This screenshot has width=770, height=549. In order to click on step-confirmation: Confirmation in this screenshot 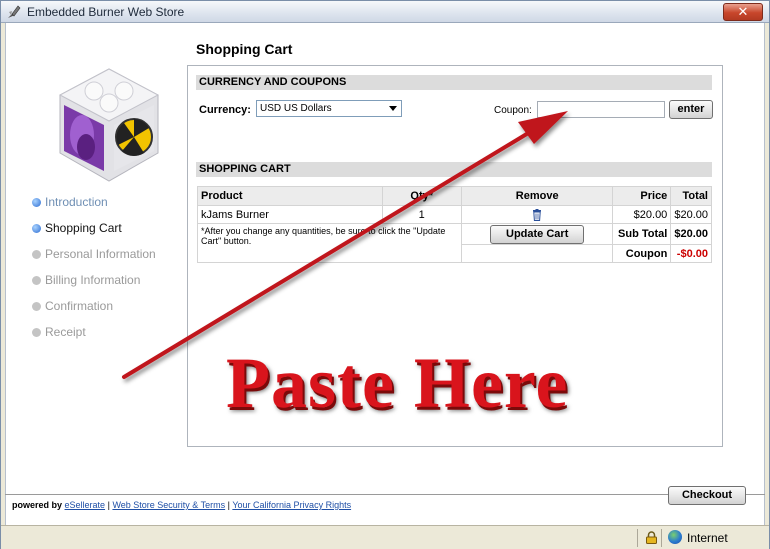, I will do `click(94, 312)`.